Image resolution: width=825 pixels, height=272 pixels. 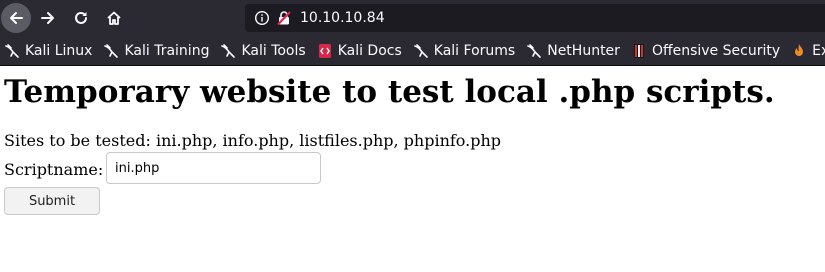 What do you see at coordinates (716, 50) in the screenshot?
I see `bookmark-label: Offensive Security` at bounding box center [716, 50].